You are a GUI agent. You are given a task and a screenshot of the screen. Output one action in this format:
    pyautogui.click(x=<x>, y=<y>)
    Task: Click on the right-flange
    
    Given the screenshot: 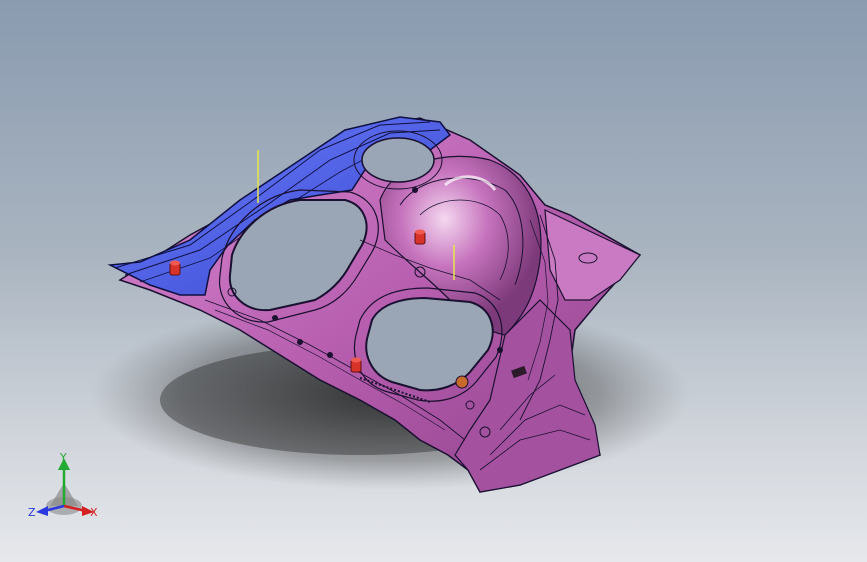 What is the action you would take?
    pyautogui.click(x=592, y=255)
    